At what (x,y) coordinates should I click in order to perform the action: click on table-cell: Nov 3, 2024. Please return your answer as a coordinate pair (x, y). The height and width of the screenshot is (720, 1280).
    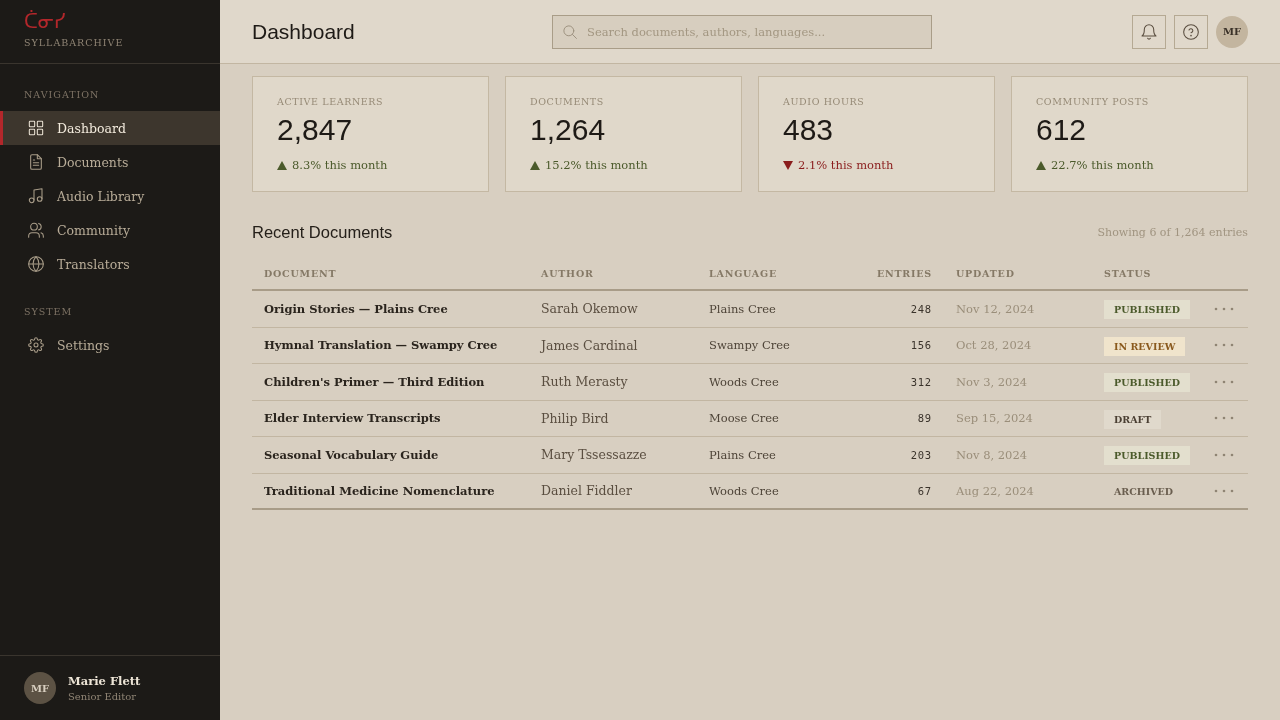
    Looking at the image, I should click on (992, 381).